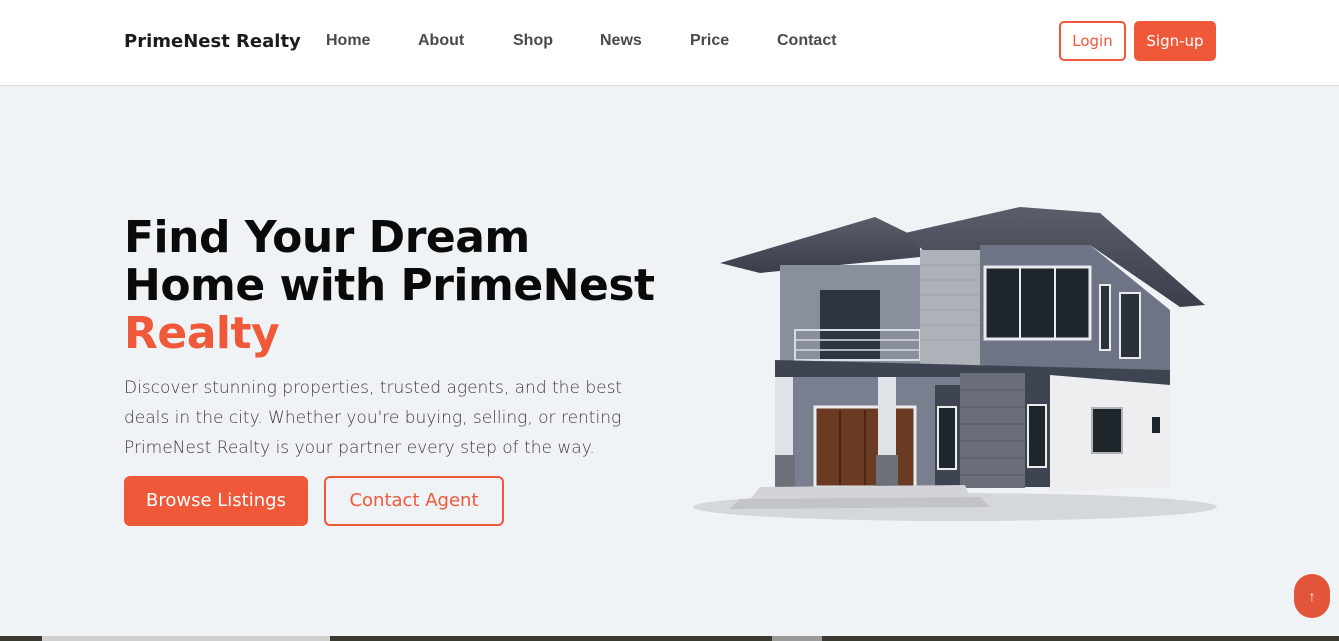 Image resolution: width=1339 pixels, height=641 pixels. I want to click on strip-segment-light, so click(186, 638).